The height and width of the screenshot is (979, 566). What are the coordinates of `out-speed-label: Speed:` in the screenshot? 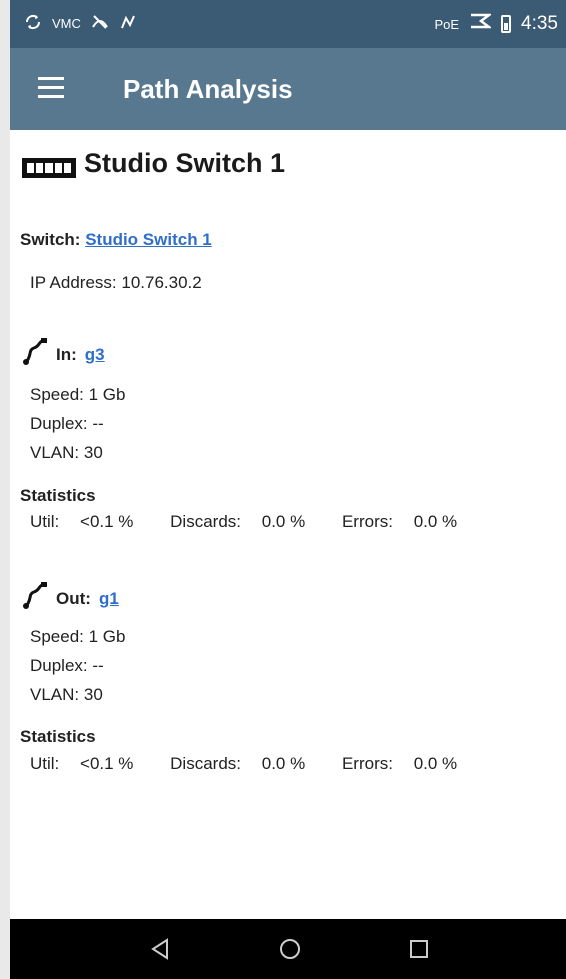 It's located at (57, 636).